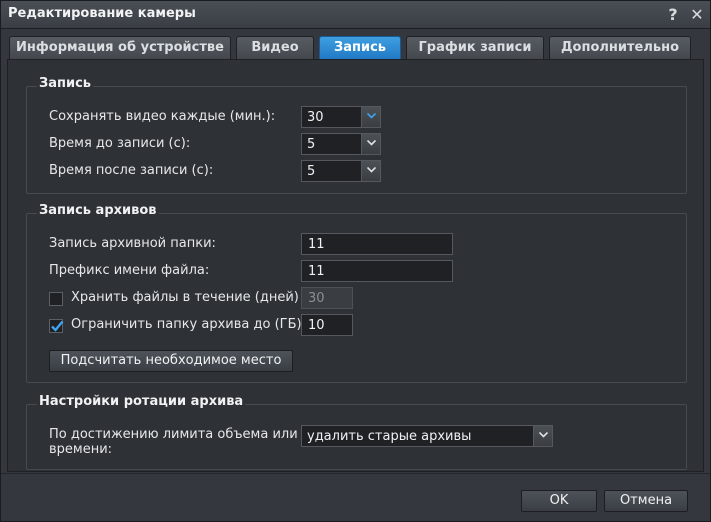 This screenshot has width=711, height=522. I want to click on post-record-select: 5, so click(341, 171).